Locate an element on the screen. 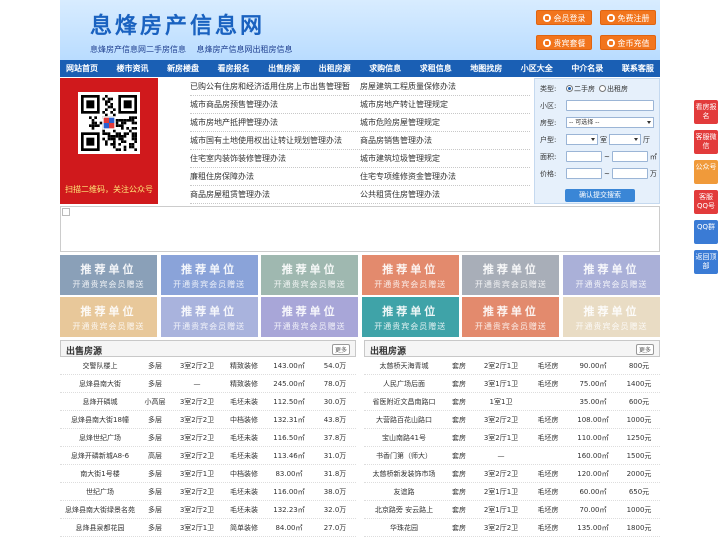 The image size is (720, 540). nav-item-8: 地图找房 is located at coordinates (486, 68).